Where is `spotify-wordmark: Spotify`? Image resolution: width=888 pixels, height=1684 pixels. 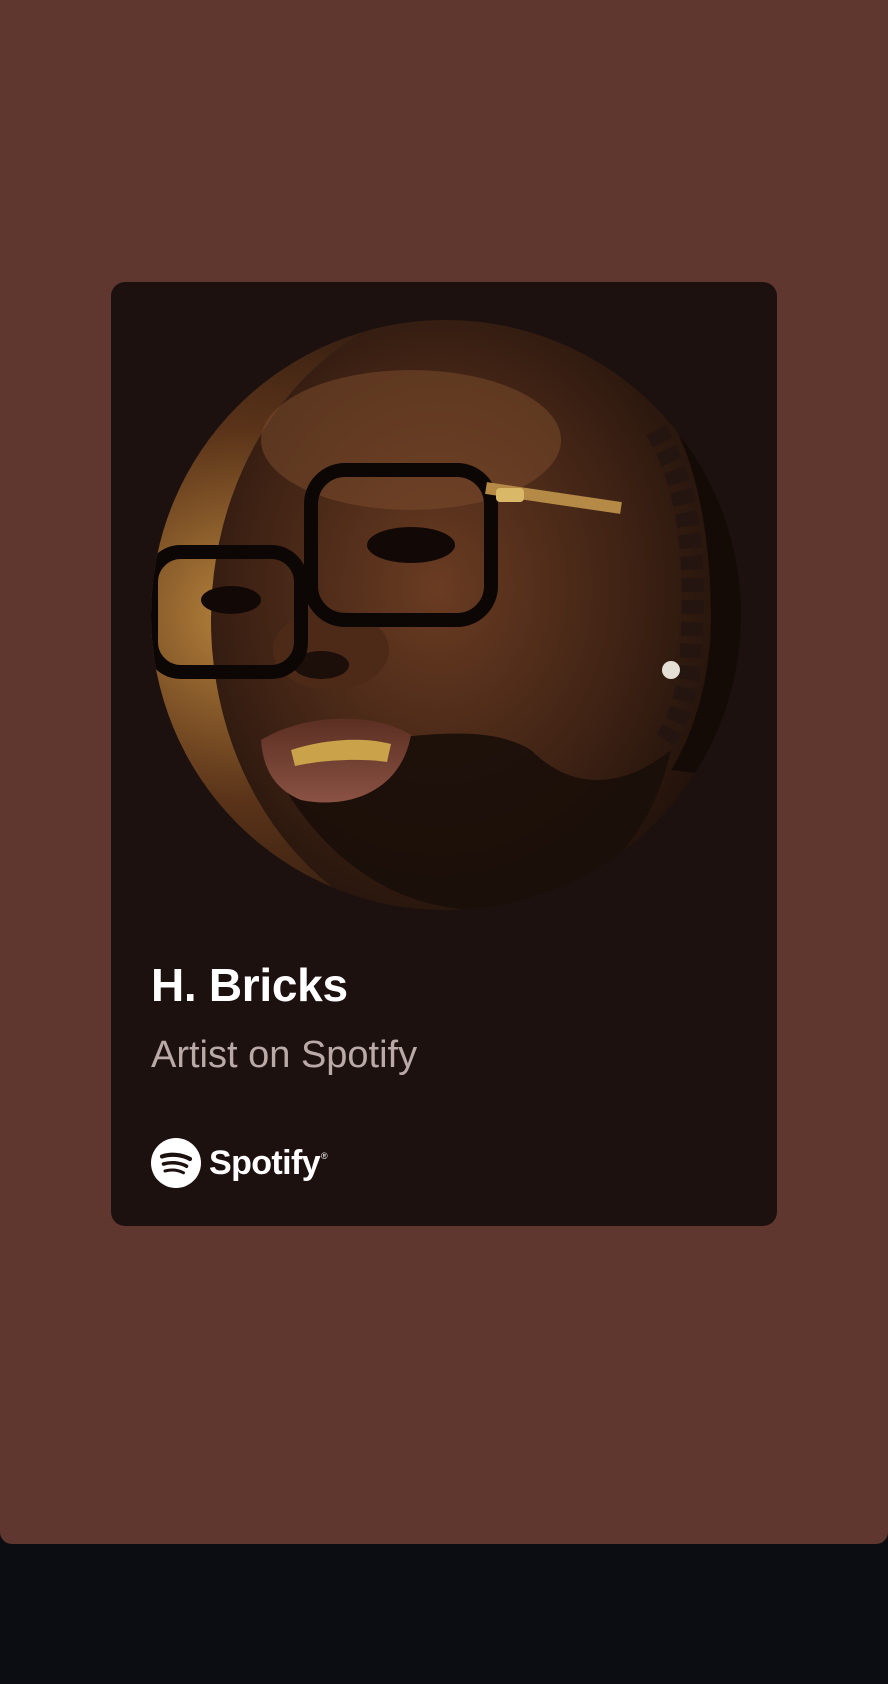 spotify-wordmark: Spotify is located at coordinates (265, 1162).